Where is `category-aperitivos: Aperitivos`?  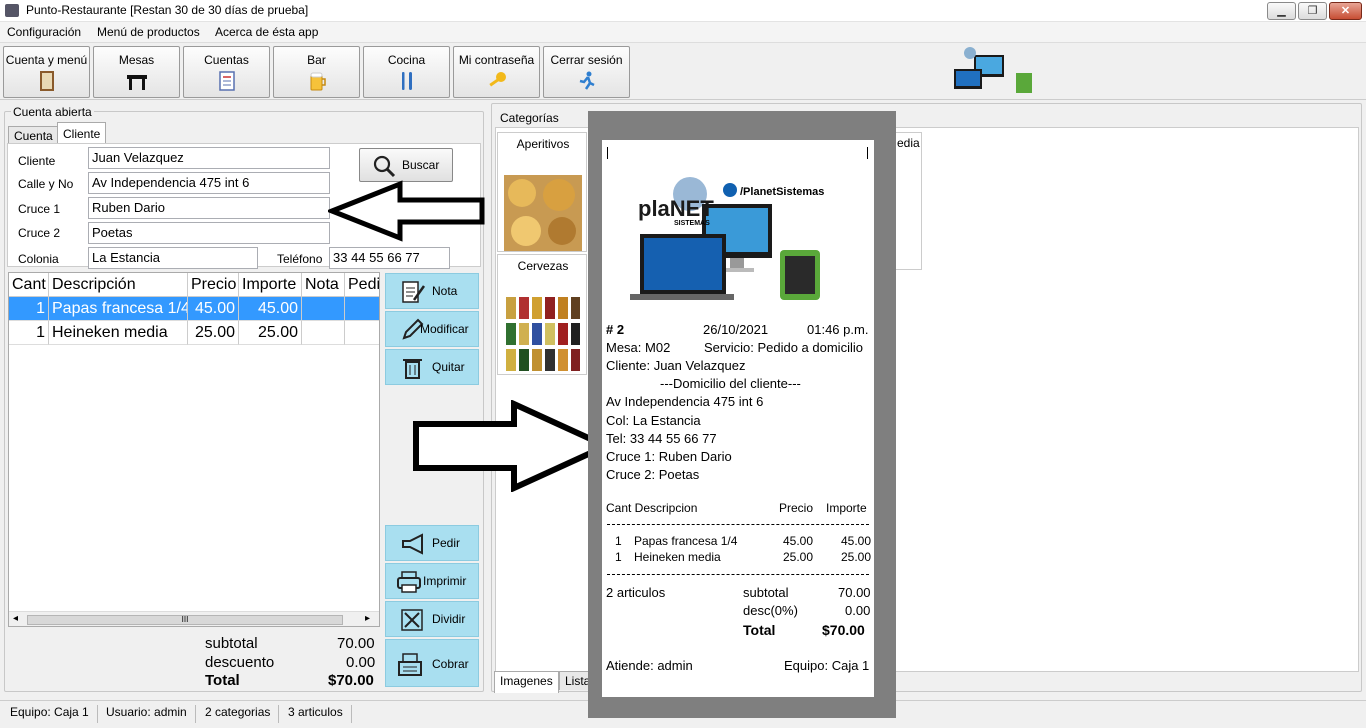 category-aperitivos: Aperitivos is located at coordinates (542, 192).